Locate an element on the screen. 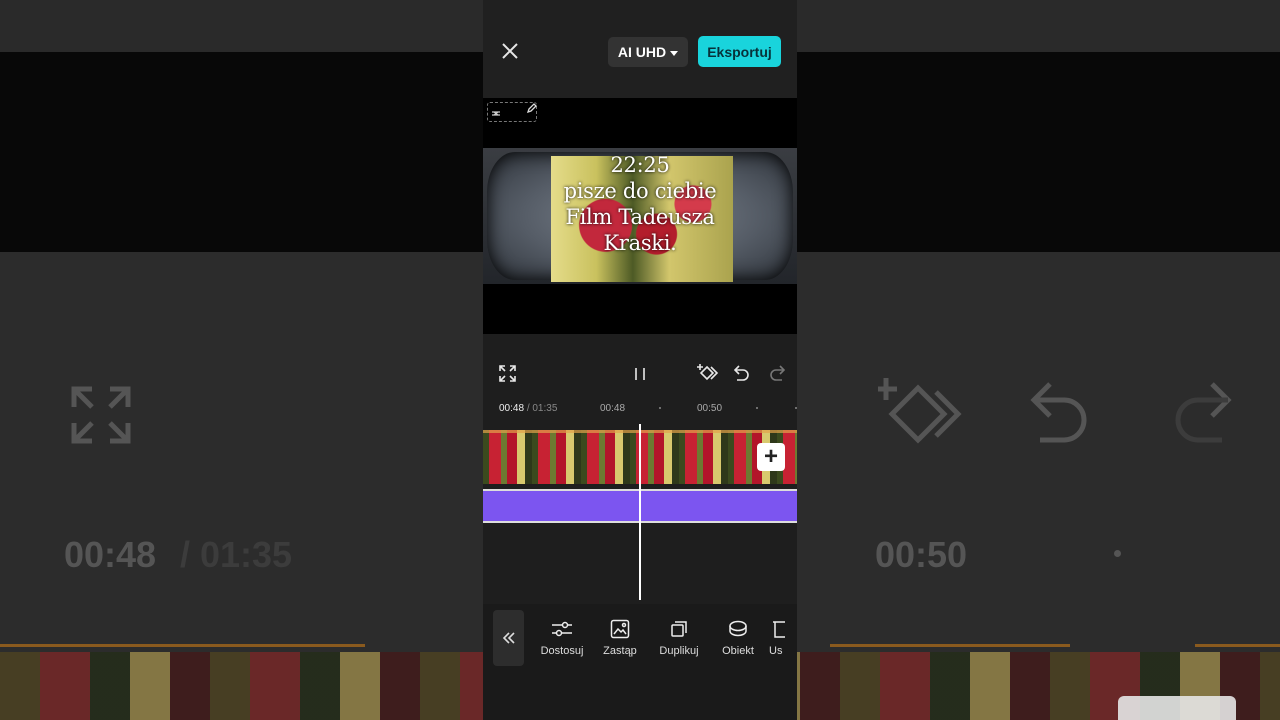 This screenshot has width=1280, height=720. bg-add-button is located at coordinates (1177, 708).